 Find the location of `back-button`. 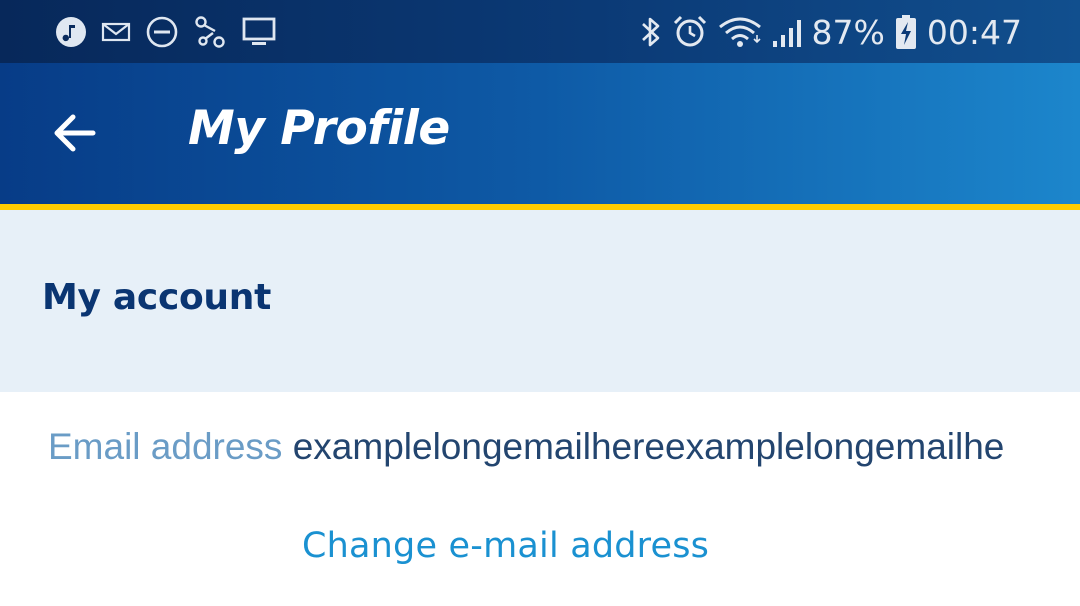

back-button is located at coordinates (74, 135).